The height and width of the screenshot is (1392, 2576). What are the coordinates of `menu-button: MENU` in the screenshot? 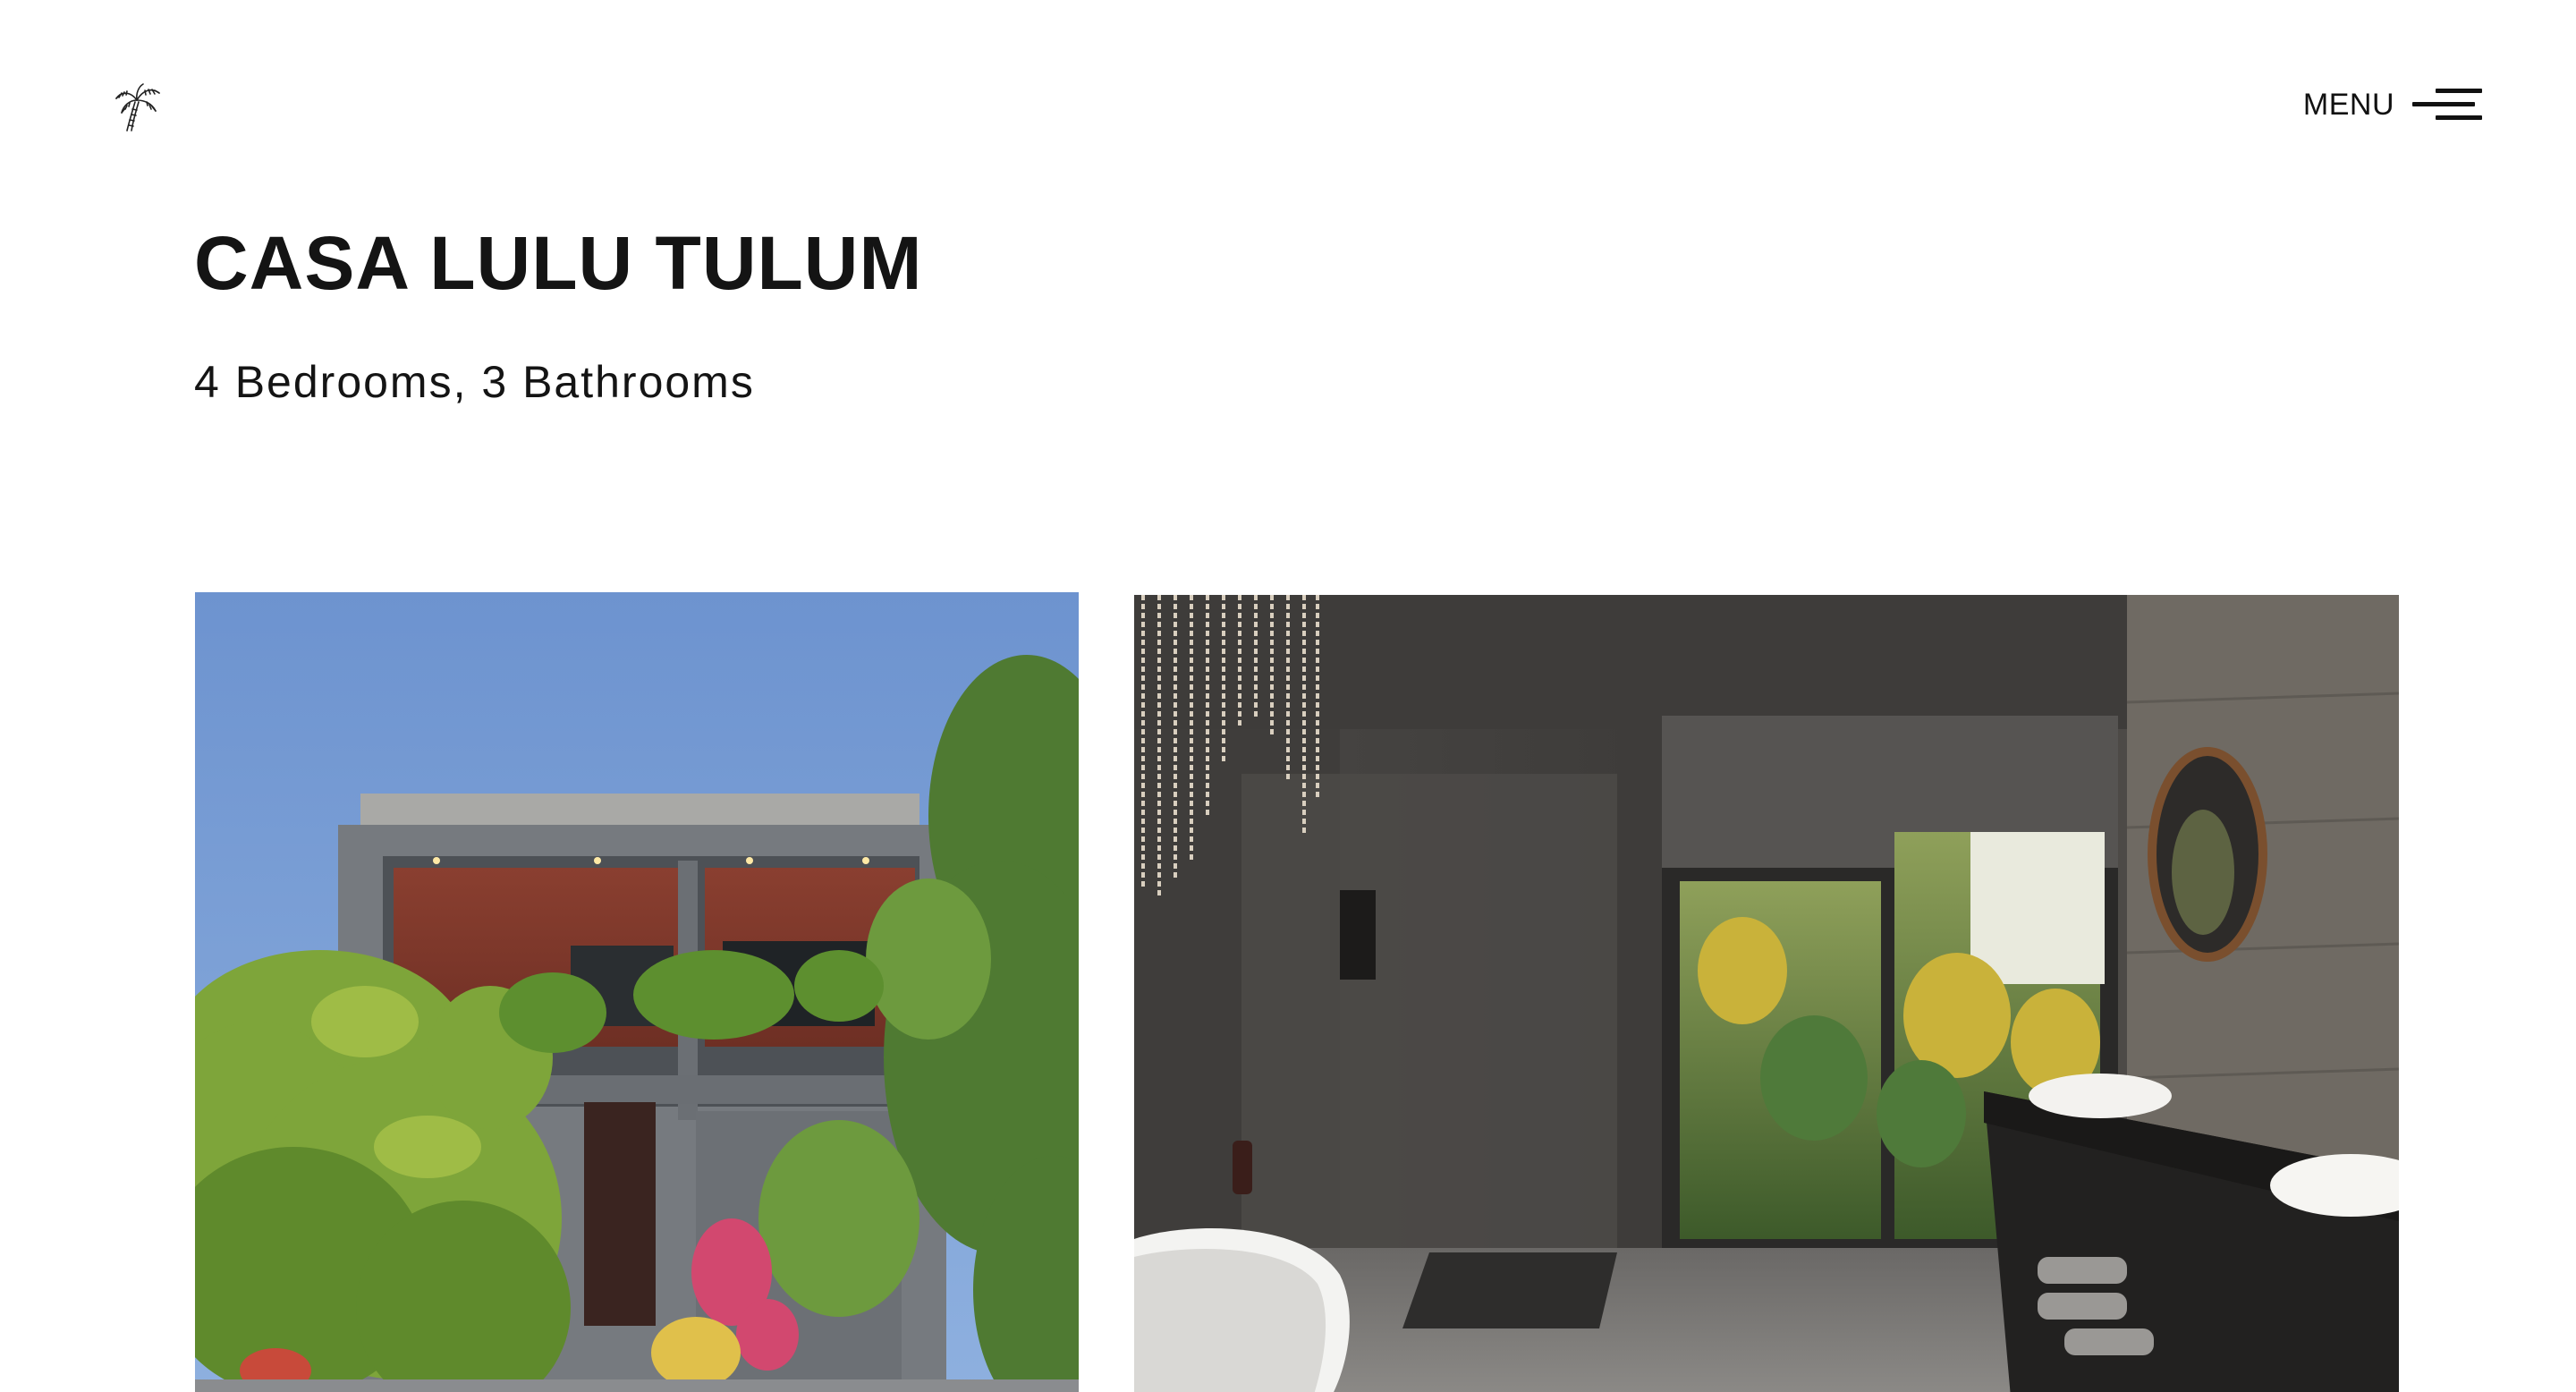 It's located at (2392, 104).